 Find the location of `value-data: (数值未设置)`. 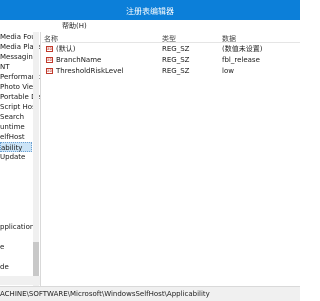

value-data: (数值未设置) is located at coordinates (242, 49).